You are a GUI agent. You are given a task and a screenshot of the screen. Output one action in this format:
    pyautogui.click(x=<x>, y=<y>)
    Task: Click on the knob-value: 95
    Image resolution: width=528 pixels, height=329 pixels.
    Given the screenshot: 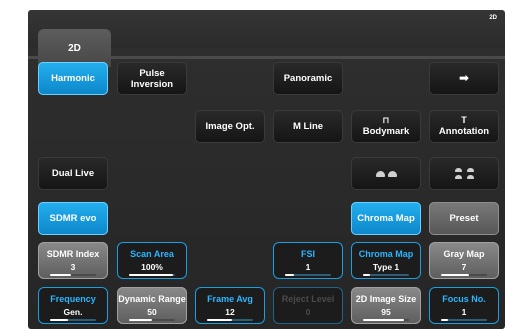 What is the action you would take?
    pyautogui.click(x=386, y=311)
    